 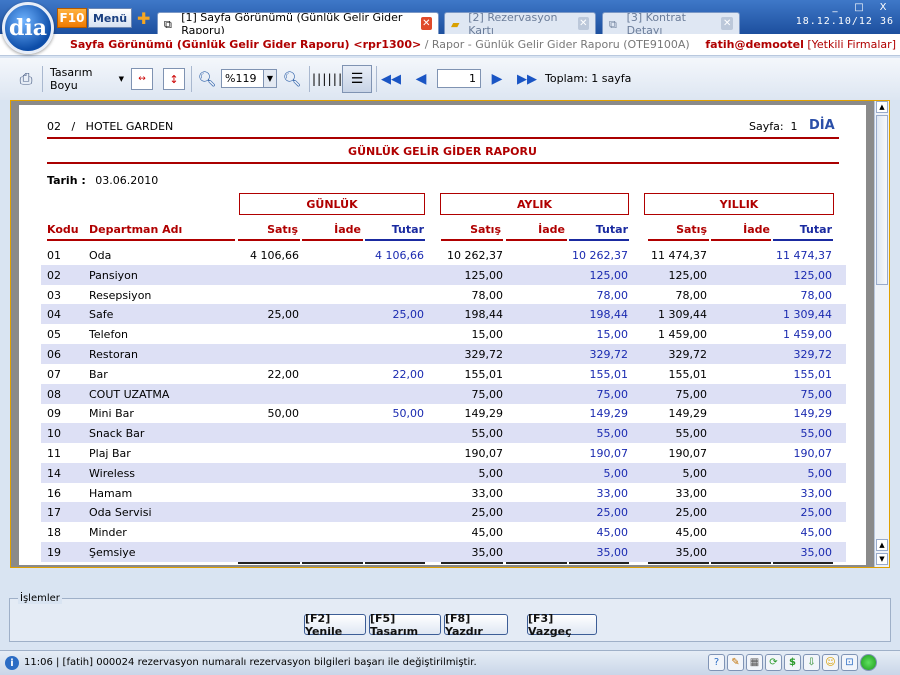 I want to click on cell-monthly-sales: 155,01, so click(x=484, y=374).